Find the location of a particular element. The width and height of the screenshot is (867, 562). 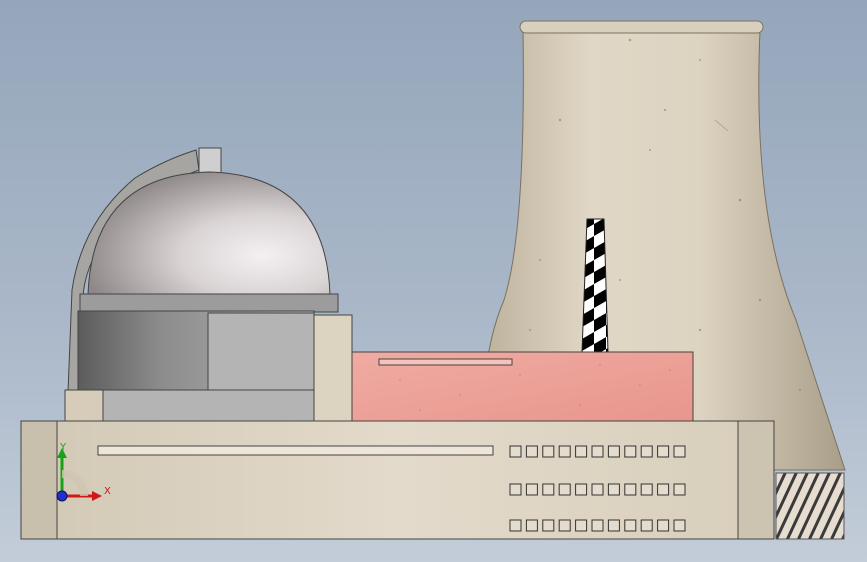

cooling-tower-rim is located at coordinates (641, 27).